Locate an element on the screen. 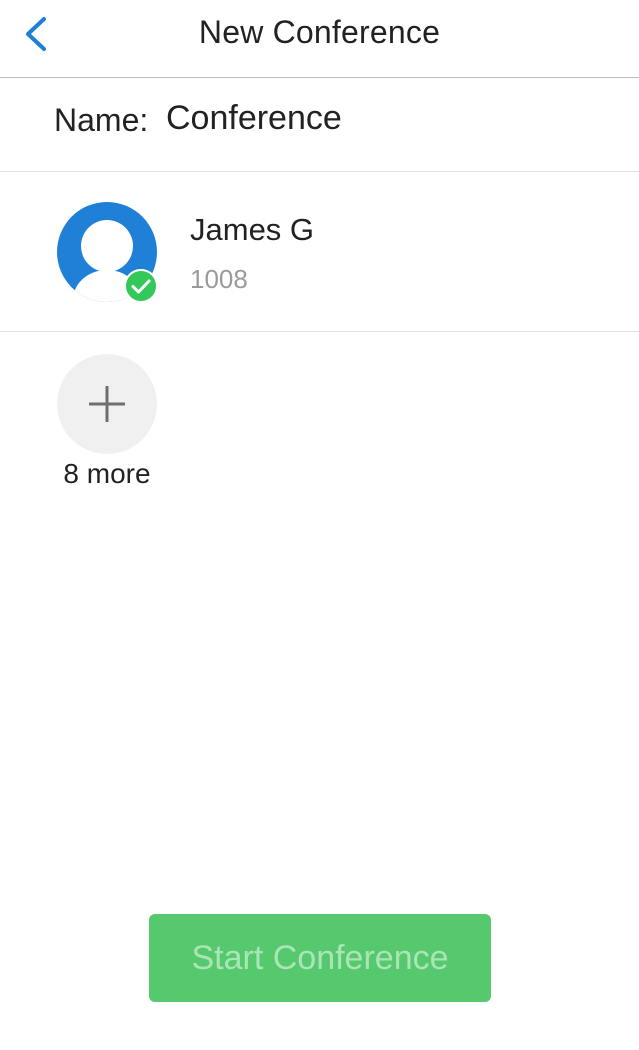 This screenshot has width=639, height=1050. more-participants-label: 8 more is located at coordinates (107, 473).